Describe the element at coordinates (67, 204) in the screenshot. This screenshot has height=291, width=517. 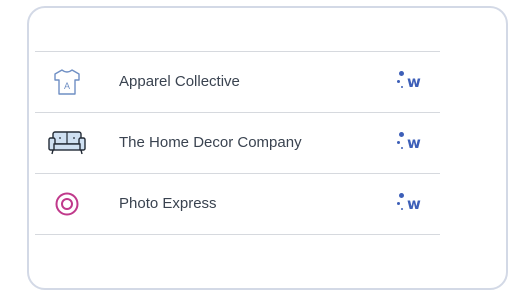
I see `target-circle-icon` at that location.